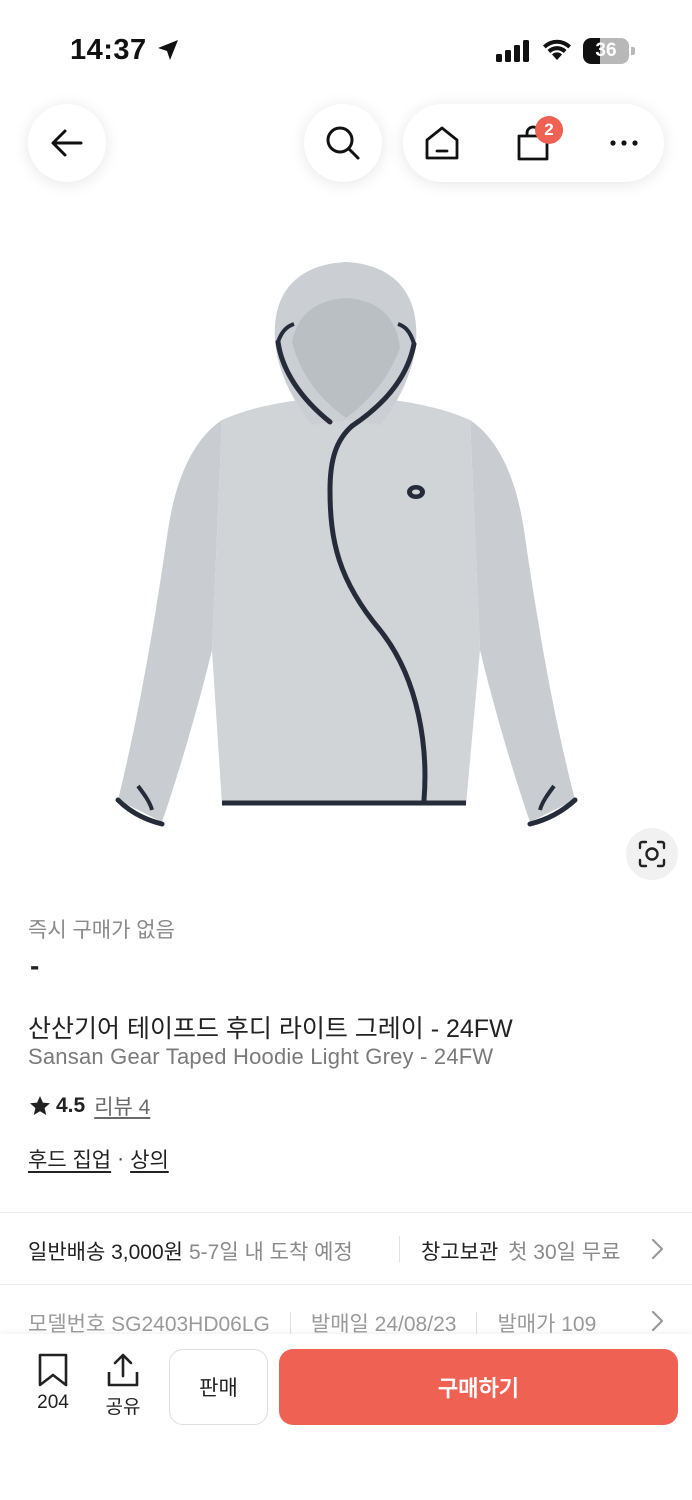 The width and height of the screenshot is (692, 1500). I want to click on category-breadcrumb: 후드 집업 · 상의, so click(98, 1159).